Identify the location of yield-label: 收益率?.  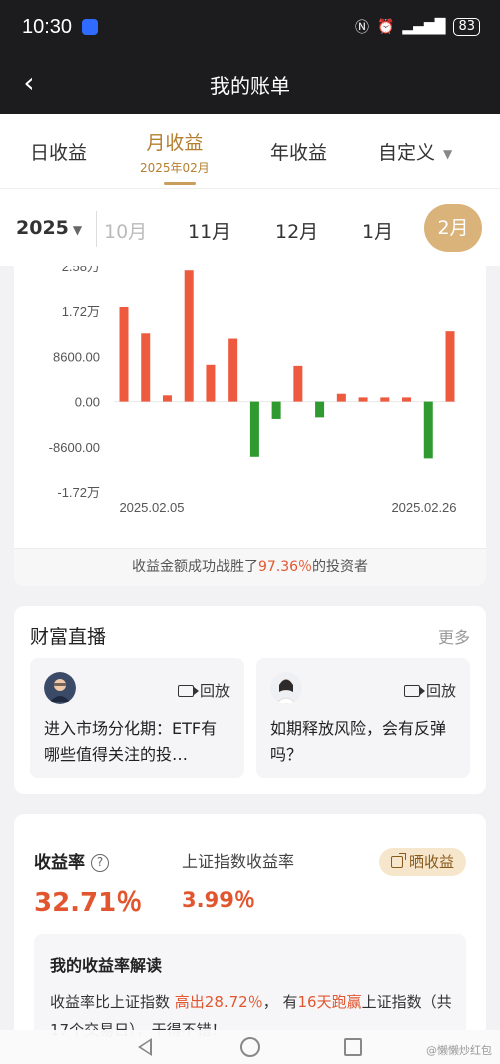
(71, 860).